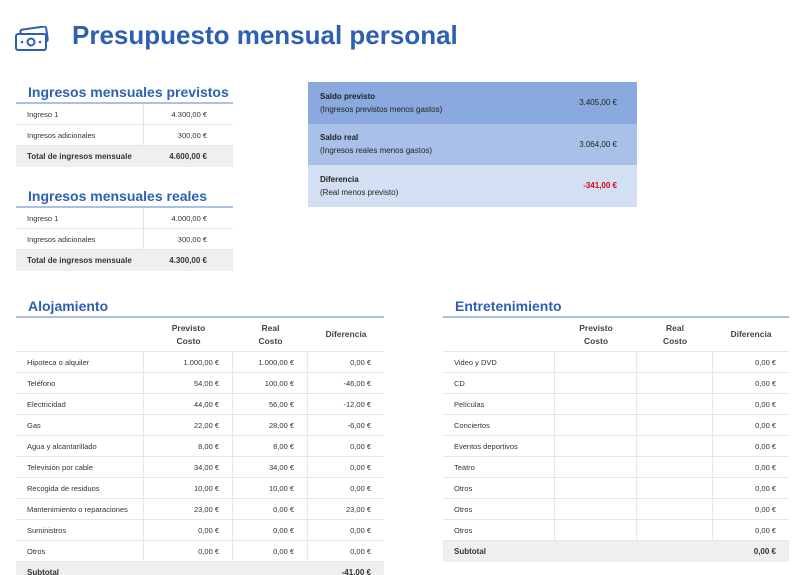 Image resolution: width=800 pixels, height=575 pixels. Describe the element at coordinates (188, 509) in the screenshot. I see `previsto-cell: 23,00 €` at that location.